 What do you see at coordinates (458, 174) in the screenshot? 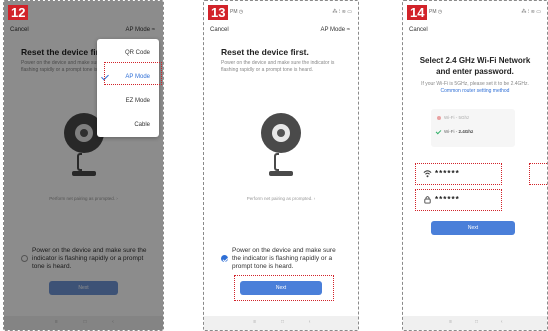
I see `highlight-ssid-field` at bounding box center [458, 174].